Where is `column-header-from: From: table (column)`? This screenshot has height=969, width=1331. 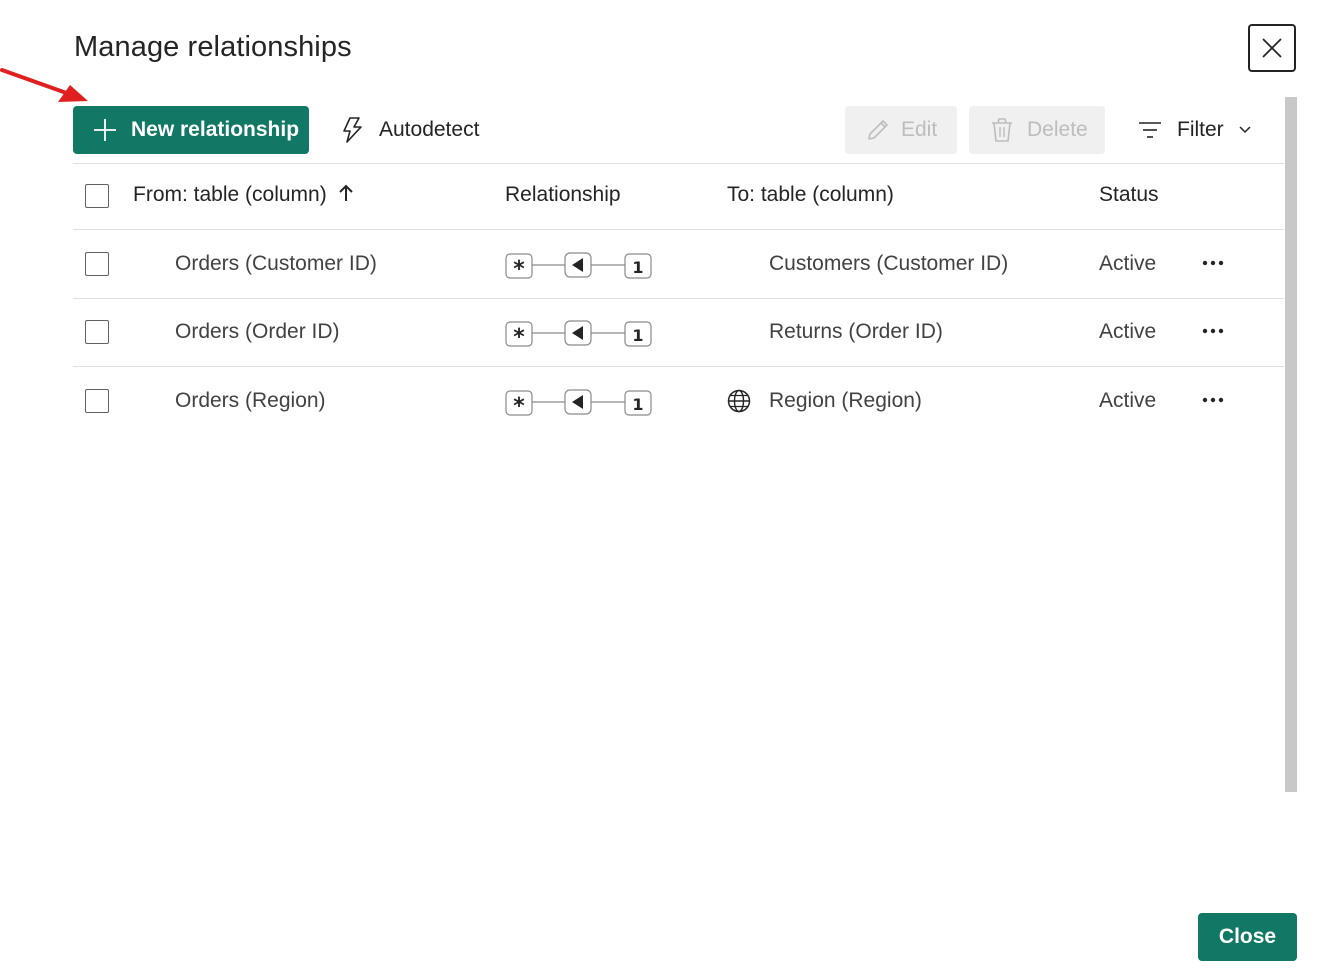 column-header-from: From: table (column) is located at coordinates (243, 195).